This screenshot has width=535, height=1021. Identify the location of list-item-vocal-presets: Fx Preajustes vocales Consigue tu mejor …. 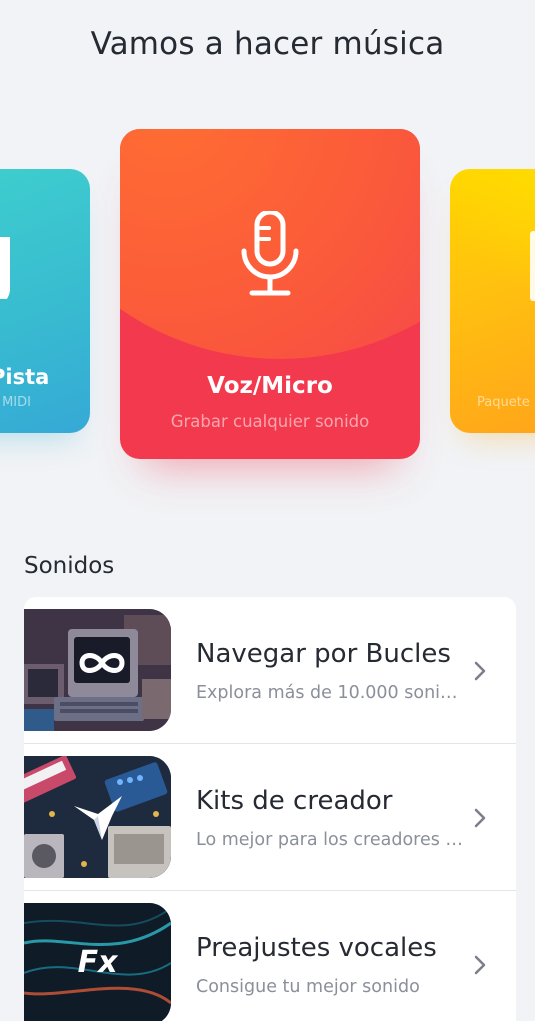
(270, 956).